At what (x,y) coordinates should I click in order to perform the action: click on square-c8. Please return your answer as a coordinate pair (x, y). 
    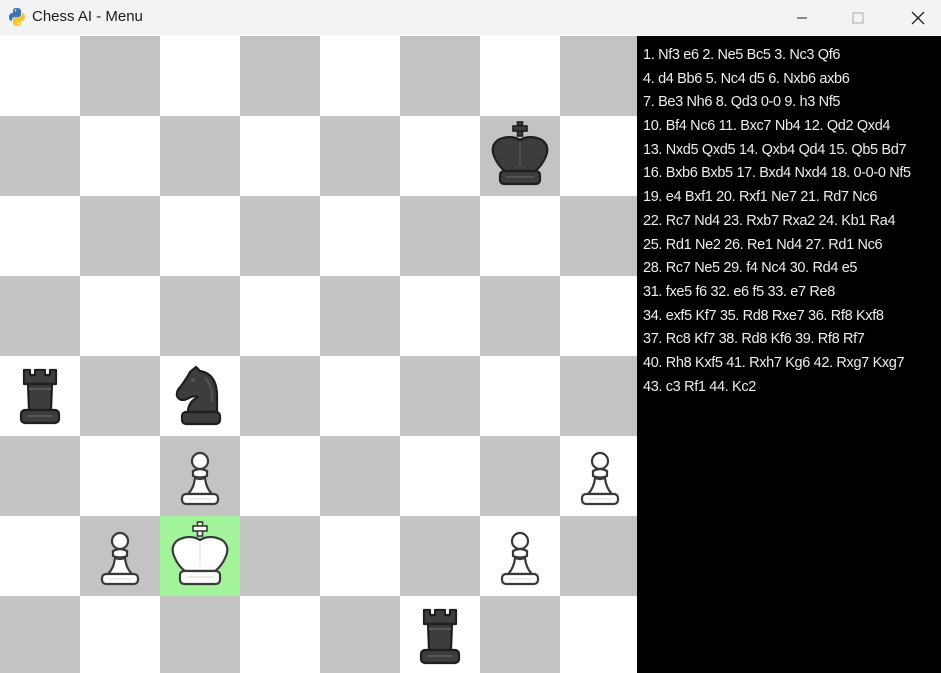
    Looking at the image, I should click on (200, 76).